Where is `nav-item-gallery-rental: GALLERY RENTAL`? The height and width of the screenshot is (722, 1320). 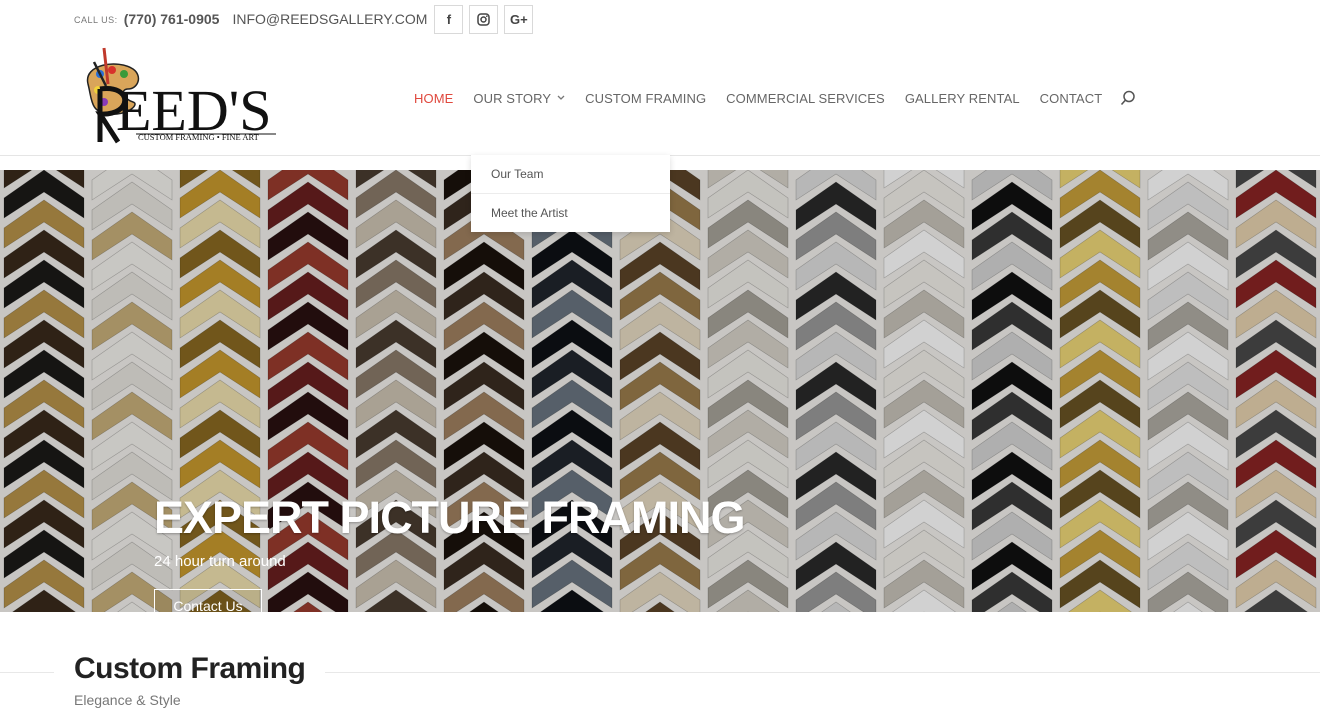 nav-item-gallery-rental: GALLERY RENTAL is located at coordinates (962, 98).